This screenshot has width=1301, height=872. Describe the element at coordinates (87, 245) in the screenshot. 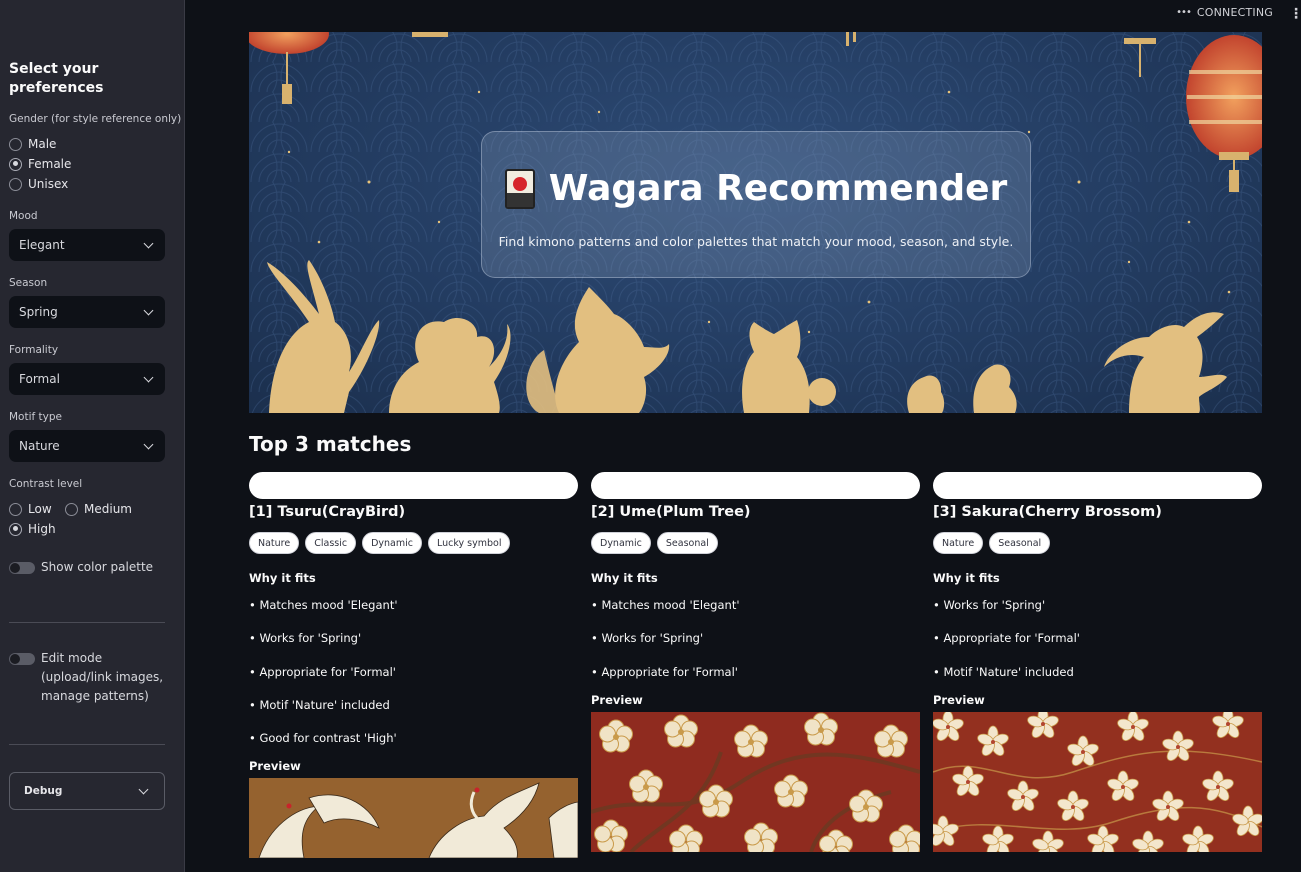

I see `mood-select: Elegant` at that location.